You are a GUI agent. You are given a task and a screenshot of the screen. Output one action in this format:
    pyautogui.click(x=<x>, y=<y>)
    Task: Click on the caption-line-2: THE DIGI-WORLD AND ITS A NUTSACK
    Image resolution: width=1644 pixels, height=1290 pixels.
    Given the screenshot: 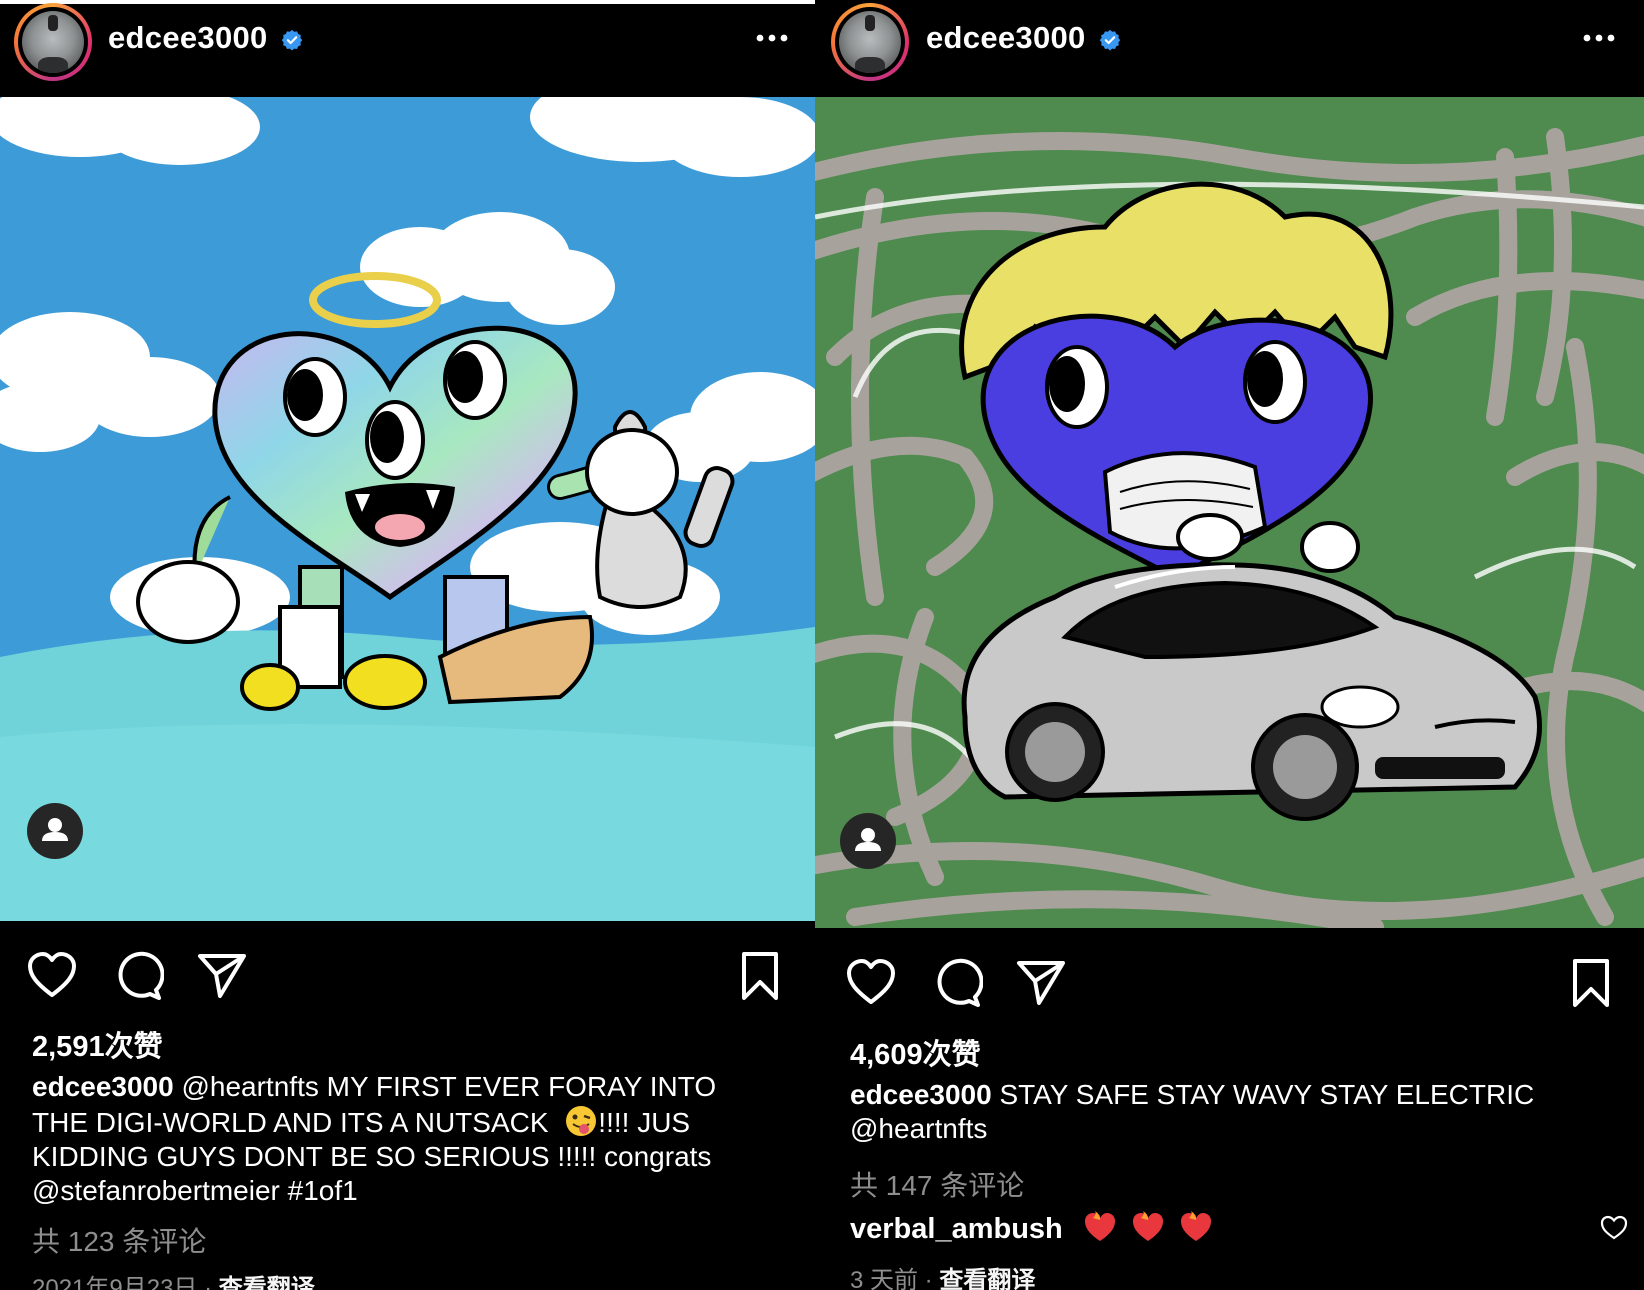 What is the action you would take?
    pyautogui.click(x=290, y=1122)
    